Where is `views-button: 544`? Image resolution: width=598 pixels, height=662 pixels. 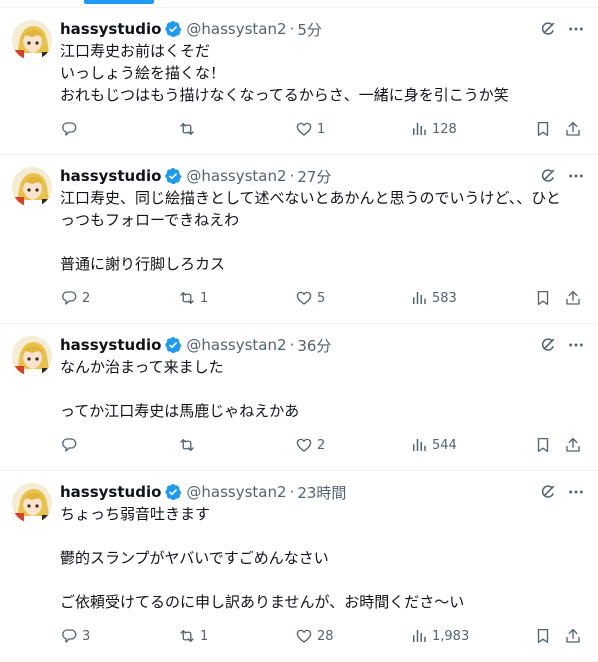
views-button: 544 is located at coordinates (472, 445).